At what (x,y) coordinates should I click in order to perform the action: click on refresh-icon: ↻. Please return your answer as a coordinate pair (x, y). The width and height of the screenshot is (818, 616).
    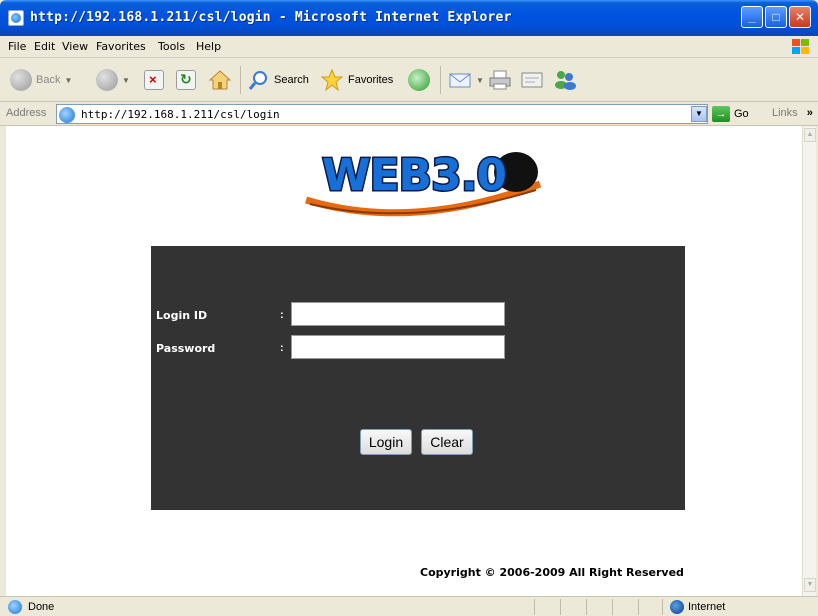
    Looking at the image, I should click on (186, 80).